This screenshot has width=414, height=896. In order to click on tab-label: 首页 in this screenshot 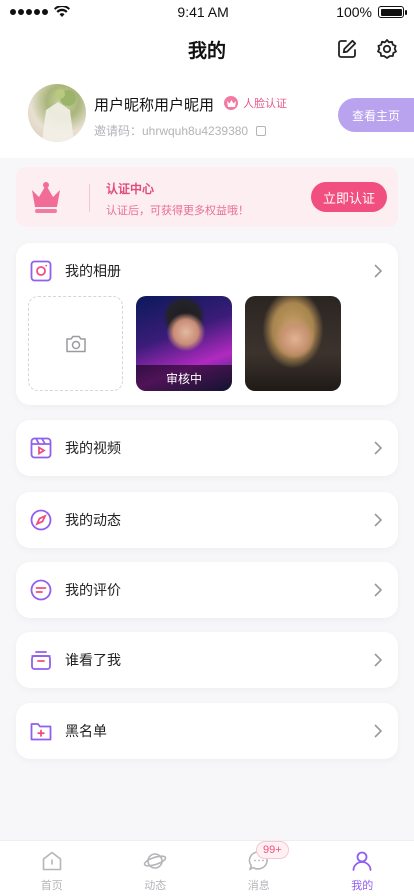, I will do `click(51, 886)`.